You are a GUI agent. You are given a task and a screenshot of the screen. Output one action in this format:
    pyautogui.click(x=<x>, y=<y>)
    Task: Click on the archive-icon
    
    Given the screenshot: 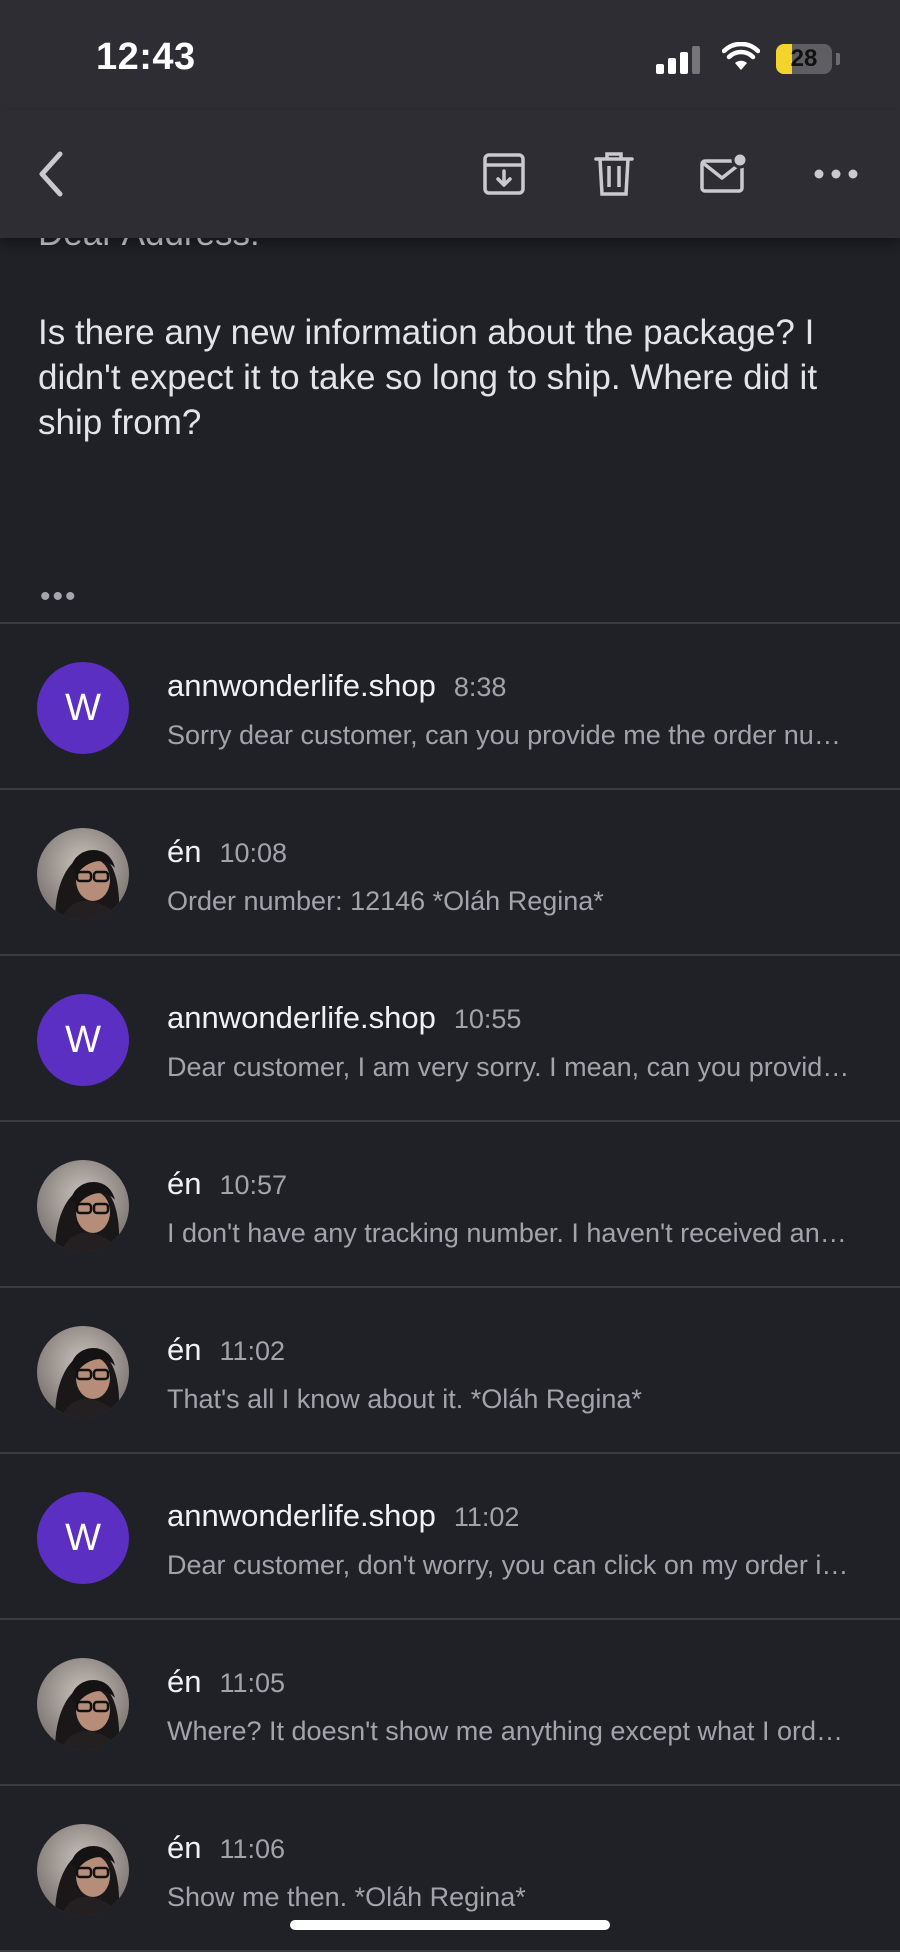 What is the action you would take?
    pyautogui.click(x=504, y=174)
    